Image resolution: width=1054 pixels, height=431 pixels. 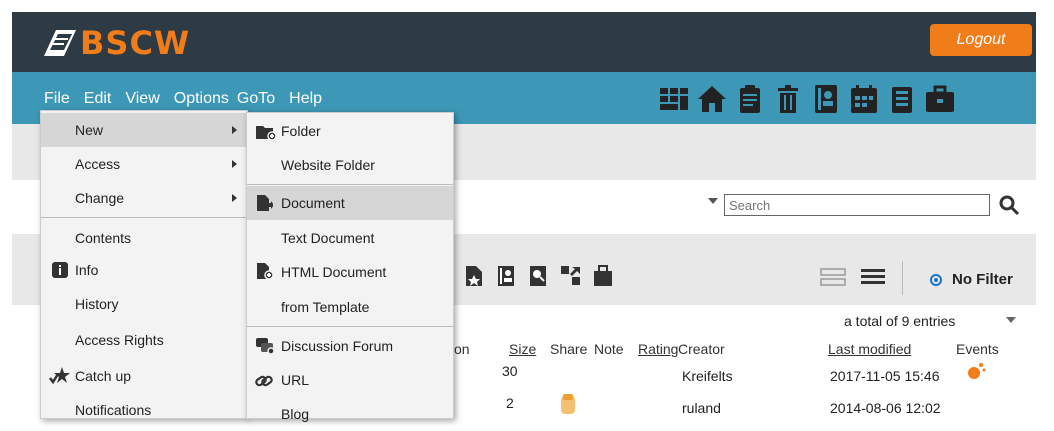 I want to click on file-menu-access: Access, so click(x=144, y=164).